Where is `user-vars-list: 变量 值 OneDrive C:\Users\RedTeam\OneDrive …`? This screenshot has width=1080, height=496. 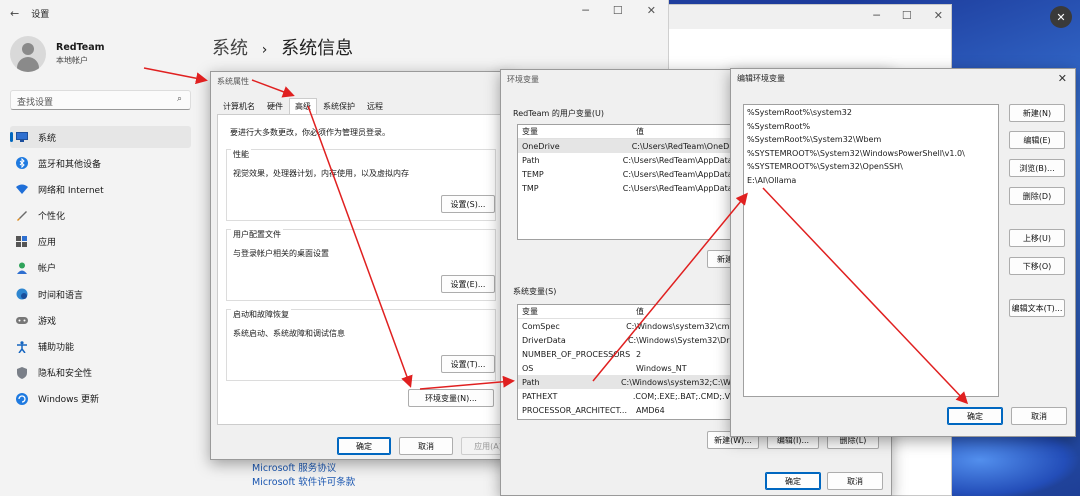
user-vars-list: 变量 值 OneDrive C:\Users\RedTeam\OneDrive … is located at coordinates (629, 182).